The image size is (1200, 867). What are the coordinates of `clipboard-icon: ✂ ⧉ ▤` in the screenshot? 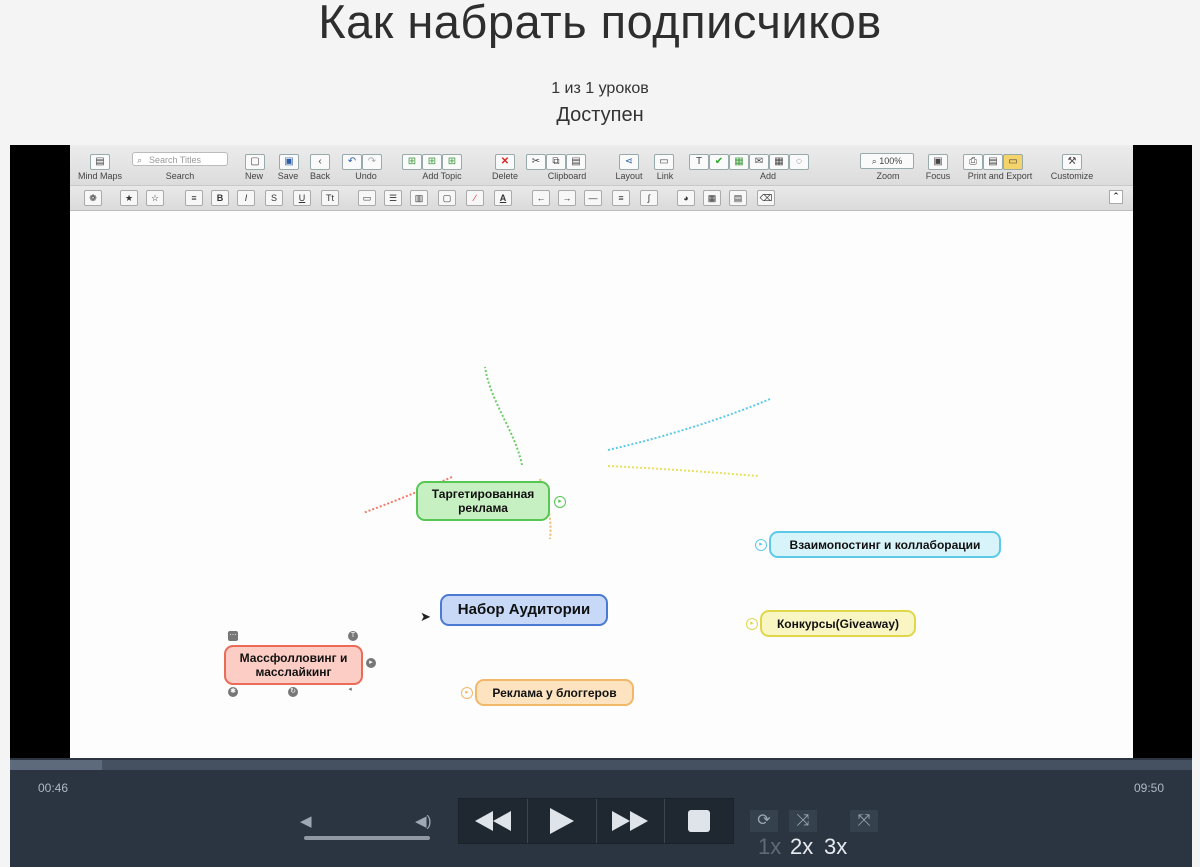 It's located at (556, 160).